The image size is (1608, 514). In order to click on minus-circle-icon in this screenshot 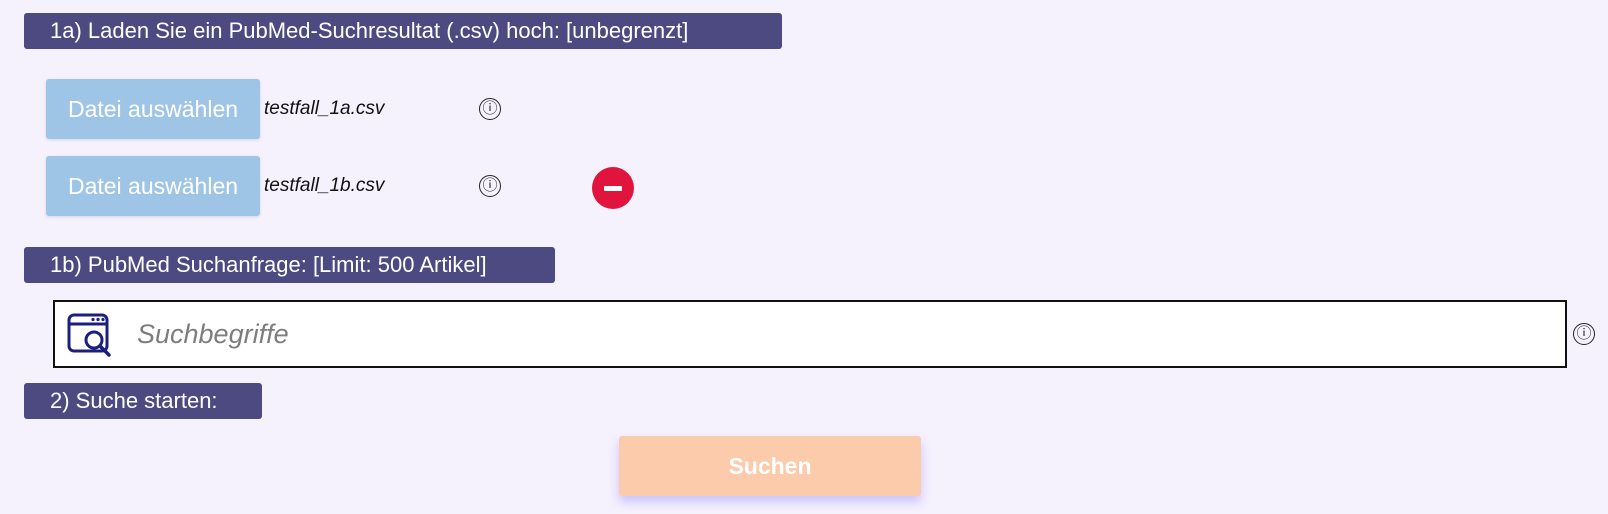, I will do `click(613, 188)`.